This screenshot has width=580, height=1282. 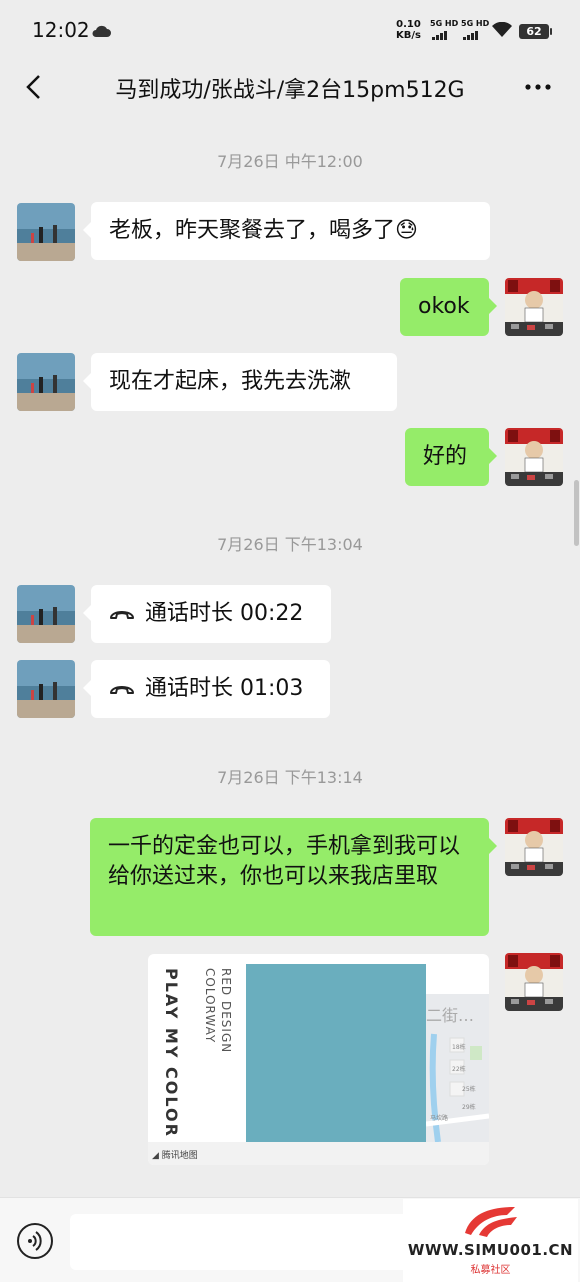 What do you see at coordinates (408, 35) in the screenshot?
I see `speed-unit: KB/s` at bounding box center [408, 35].